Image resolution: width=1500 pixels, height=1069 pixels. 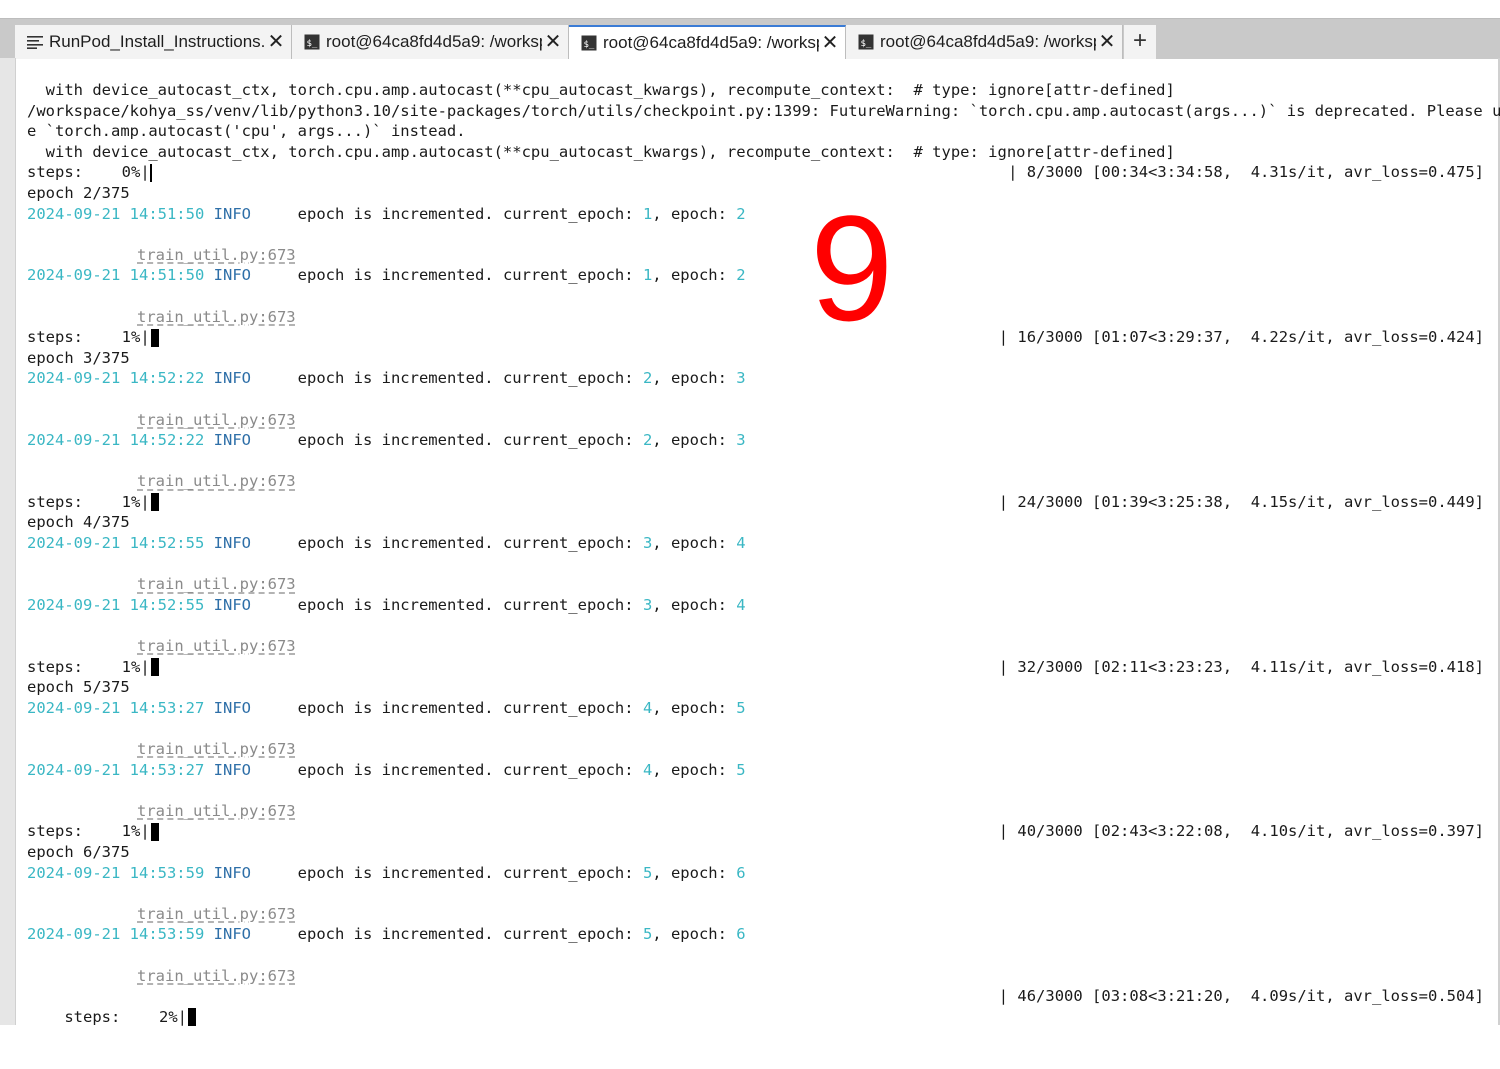 I want to click on tab-label: root@64ca8fd4d5a9: /worksp, so click(x=434, y=41).